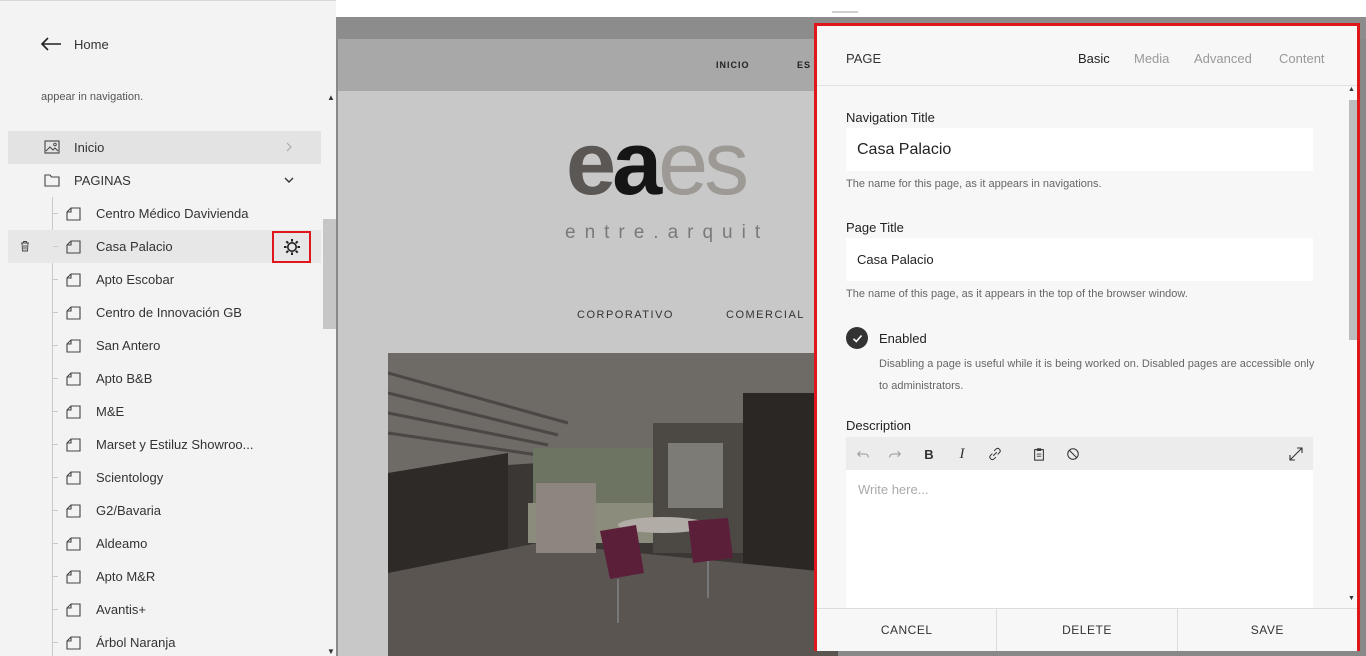  Describe the element at coordinates (134, 246) in the screenshot. I see `page-item-label: Casa Palacio` at that location.